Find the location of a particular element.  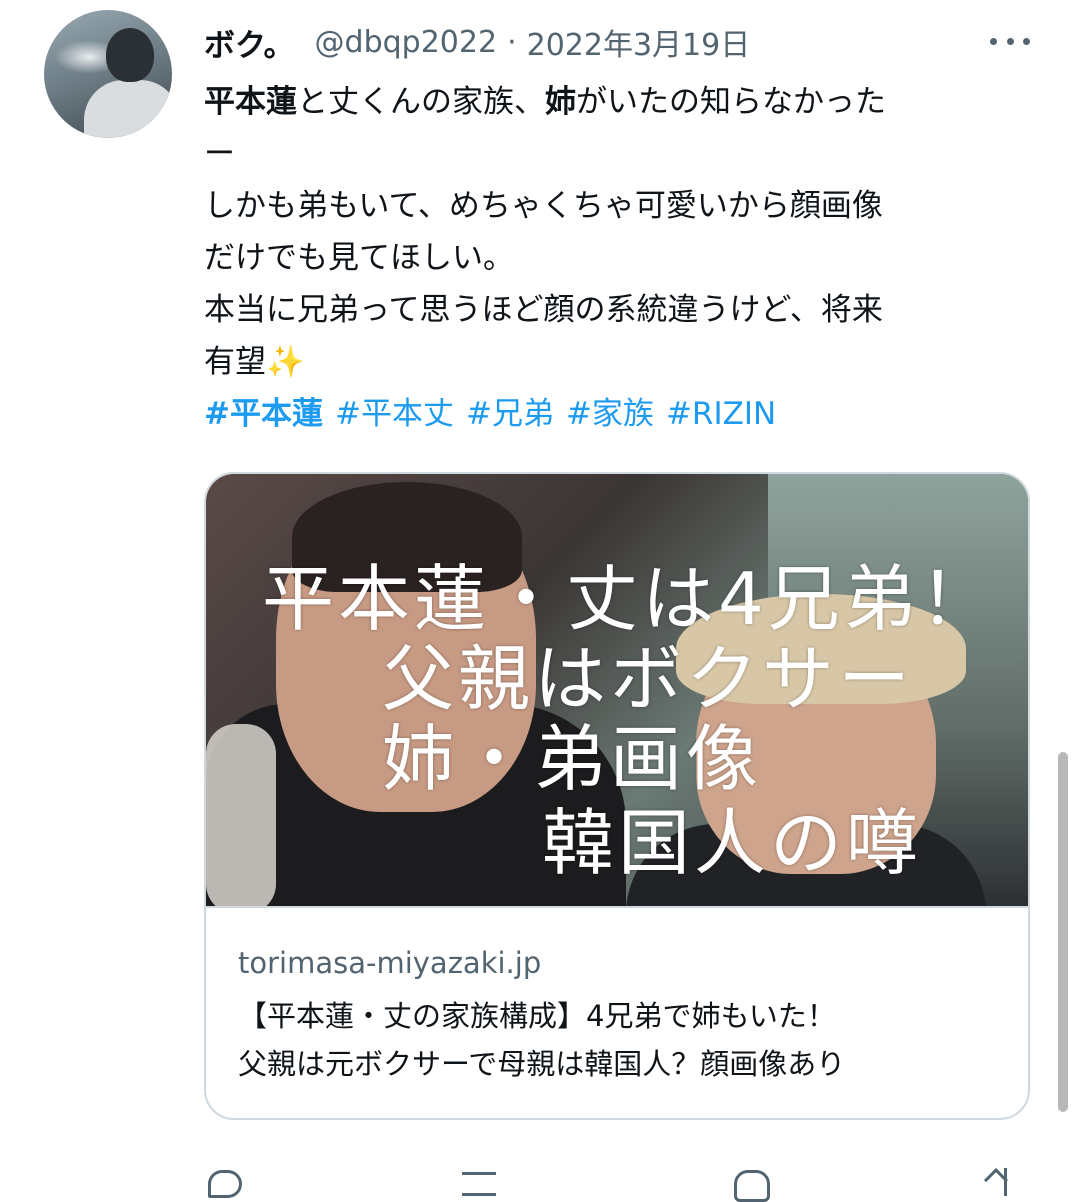

sparkles-icon: ✨ is located at coordinates (285, 362).